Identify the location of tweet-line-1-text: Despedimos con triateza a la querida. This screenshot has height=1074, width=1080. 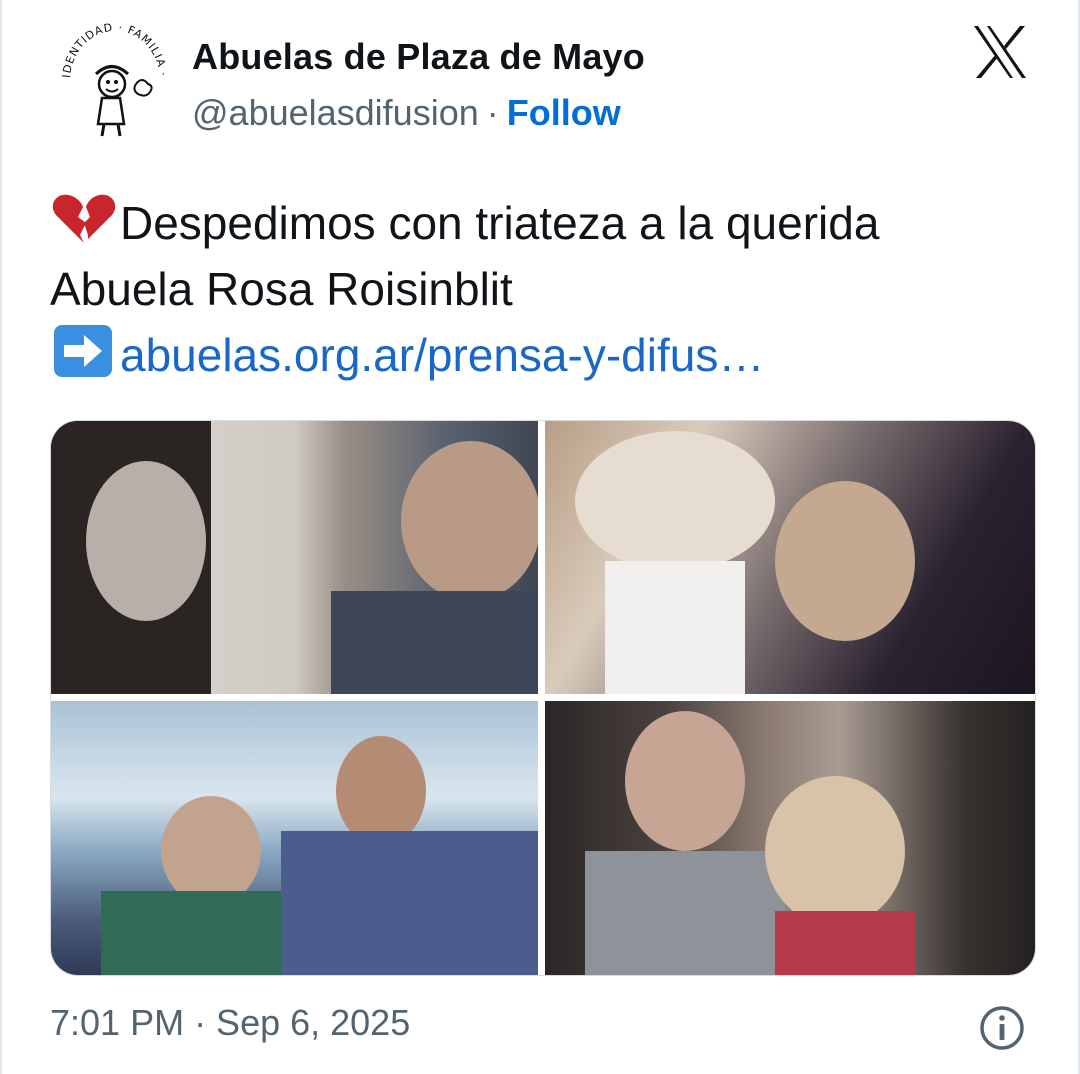
(500, 223).